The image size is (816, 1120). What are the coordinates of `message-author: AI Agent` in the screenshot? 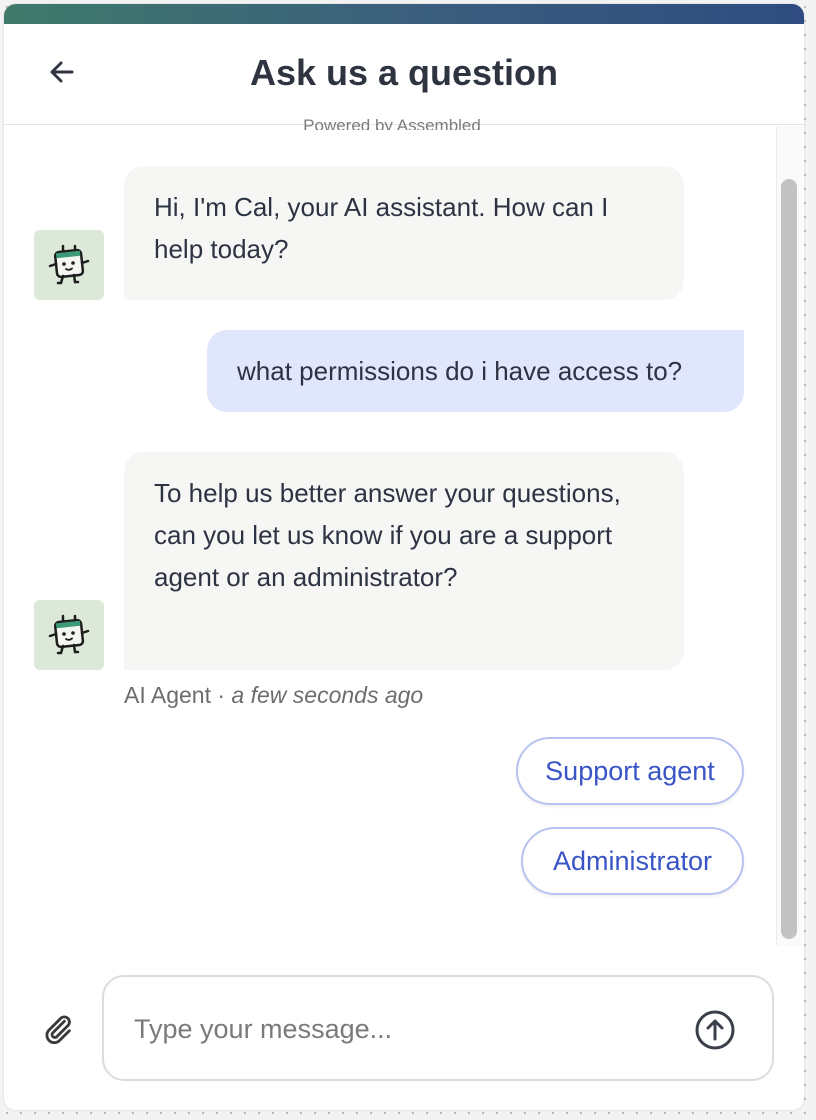 It's located at (167, 695).